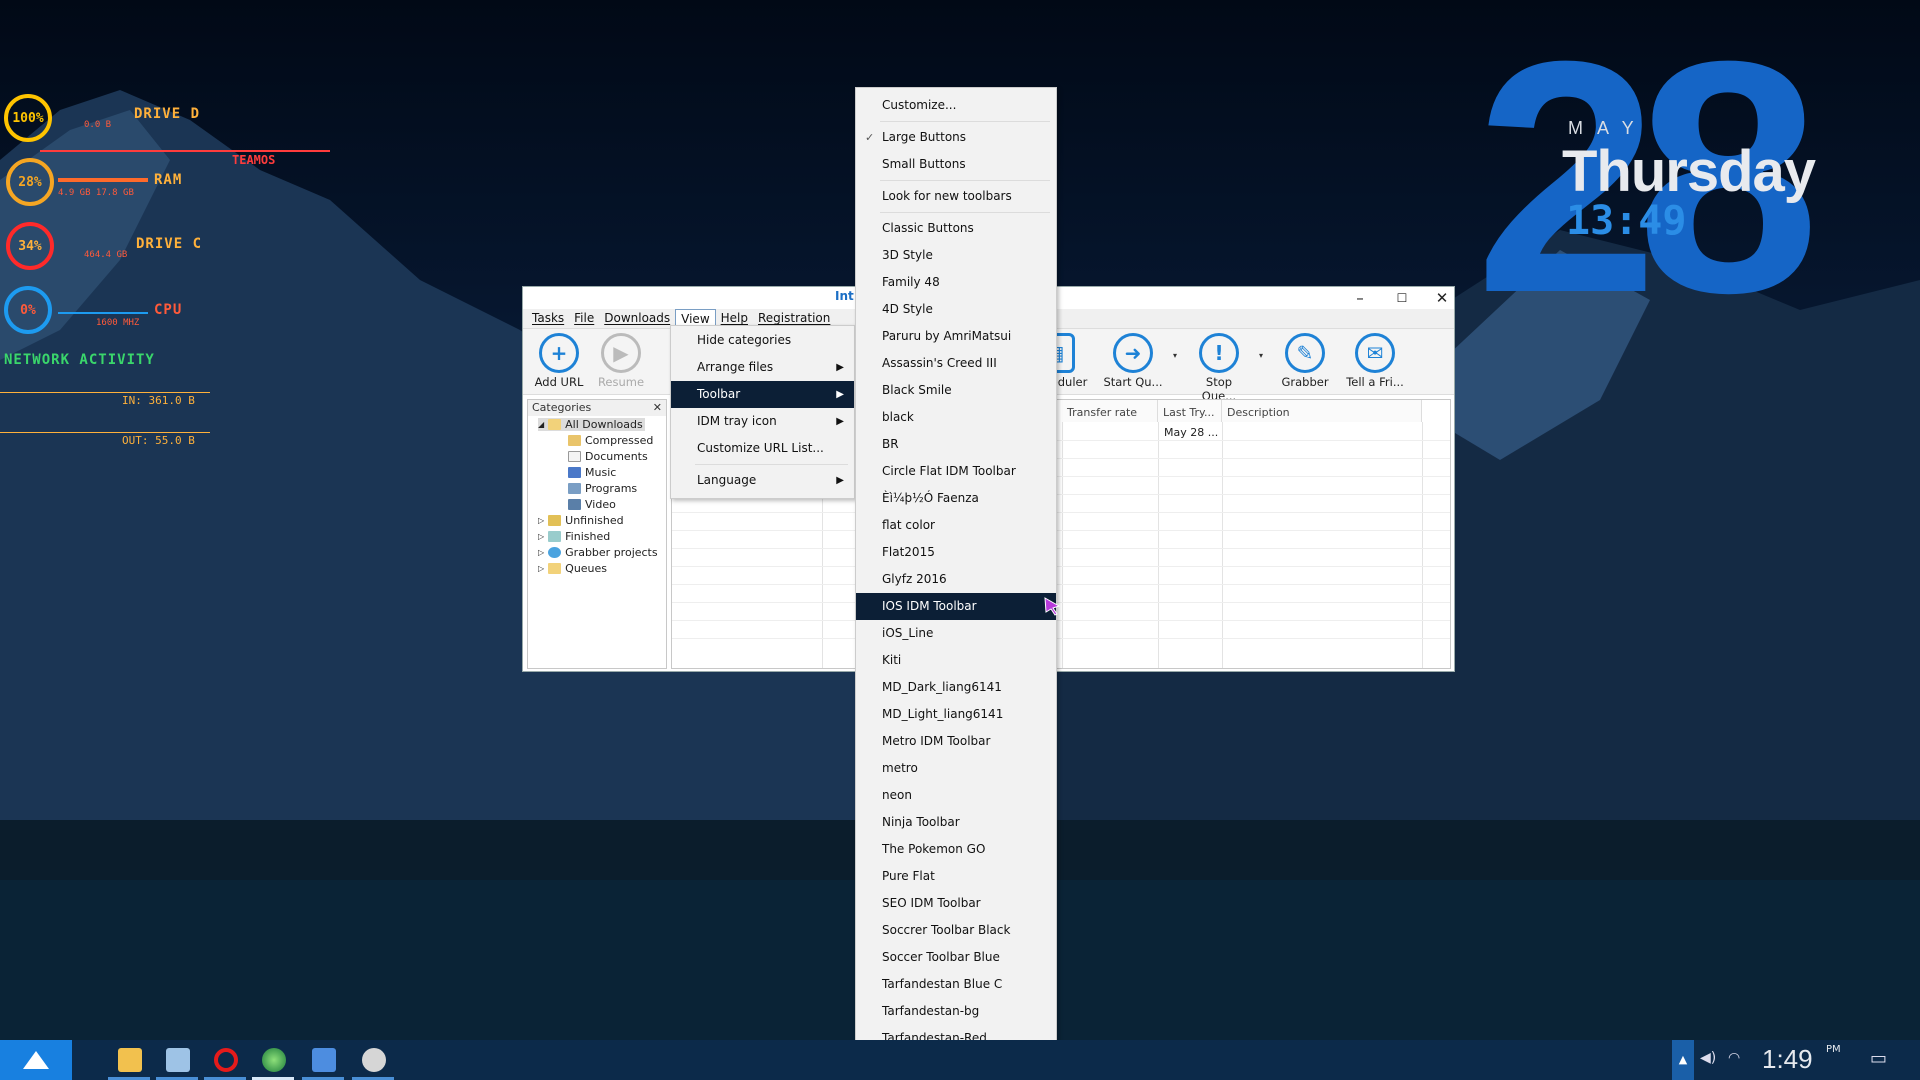  I want to click on wifi-icon: ◠, so click(1734, 1058).